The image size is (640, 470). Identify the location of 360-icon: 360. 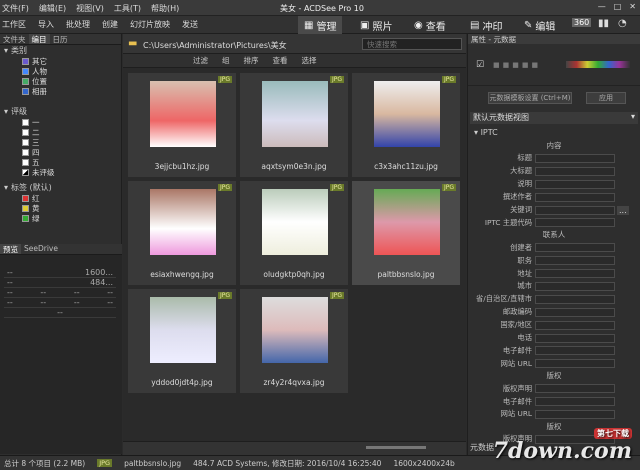
(582, 22).